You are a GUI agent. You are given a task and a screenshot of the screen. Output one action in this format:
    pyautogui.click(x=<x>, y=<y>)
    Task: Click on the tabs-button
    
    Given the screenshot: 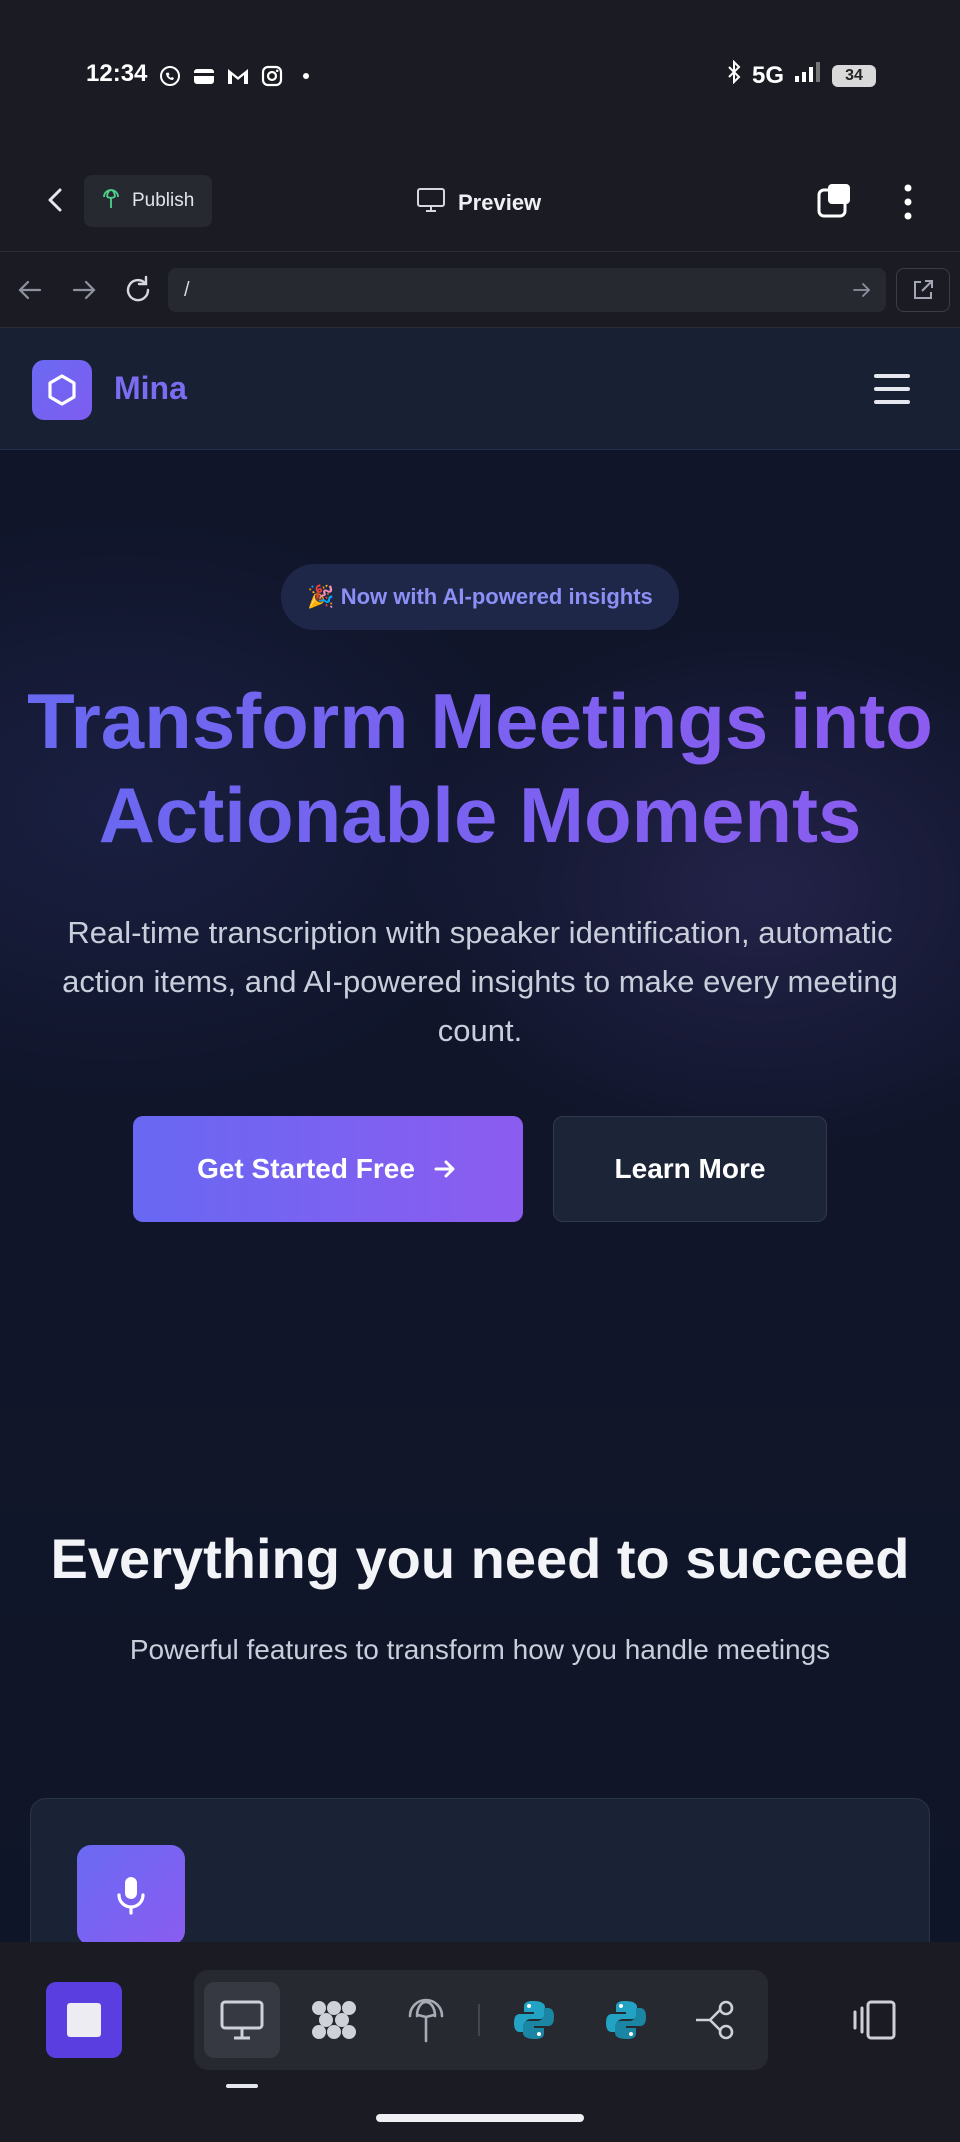 What is the action you would take?
    pyautogui.click(x=835, y=201)
    